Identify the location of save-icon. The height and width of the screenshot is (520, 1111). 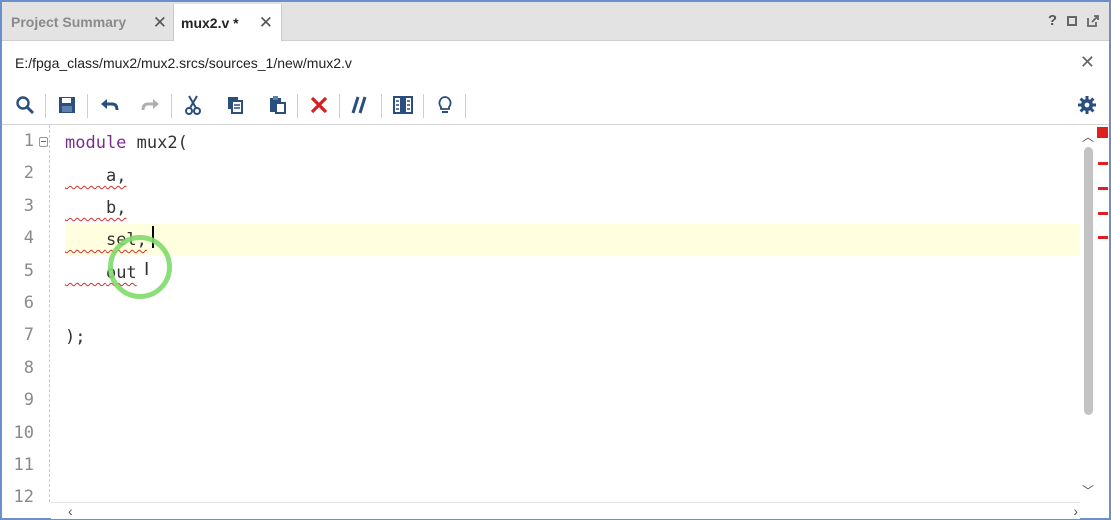
(67, 105).